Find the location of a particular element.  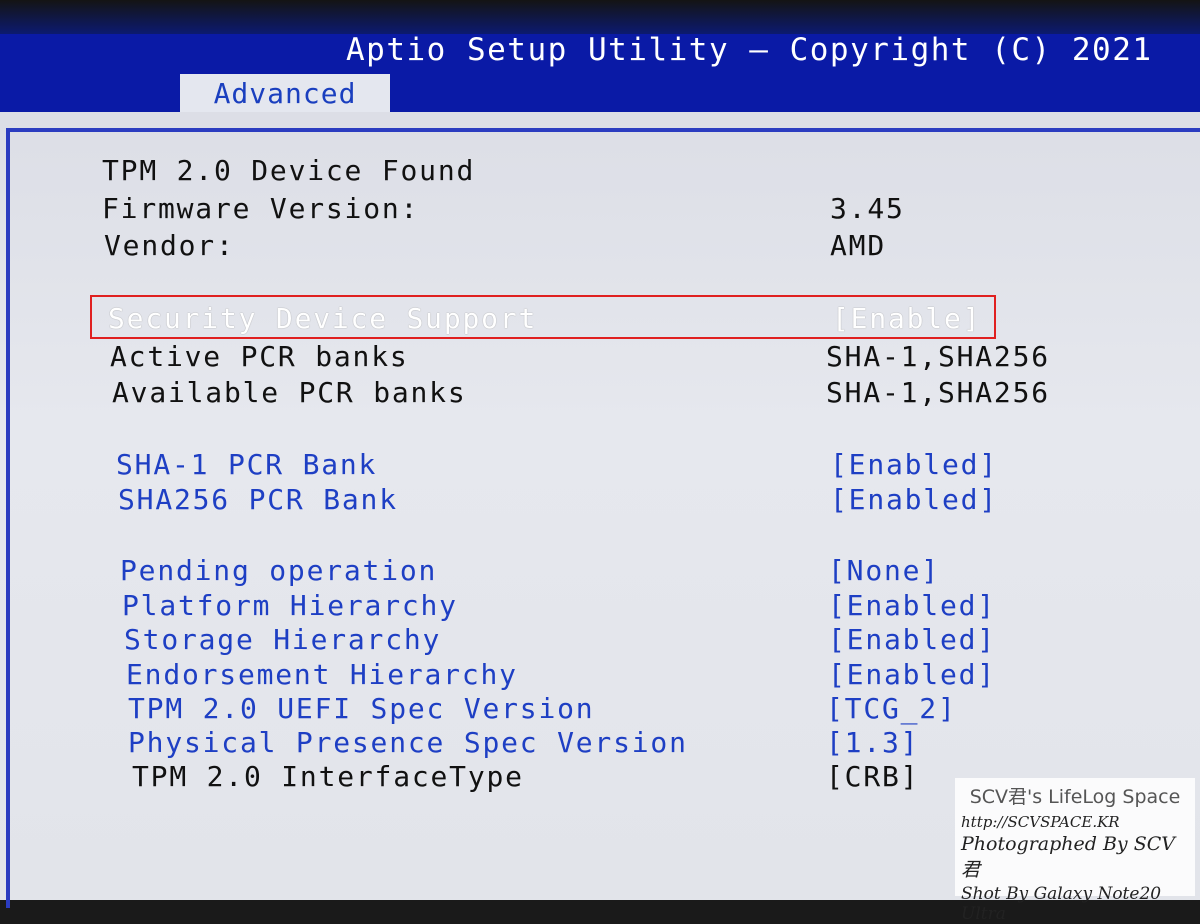

option-label: SHA-1 PCR Bank is located at coordinates (247, 464).